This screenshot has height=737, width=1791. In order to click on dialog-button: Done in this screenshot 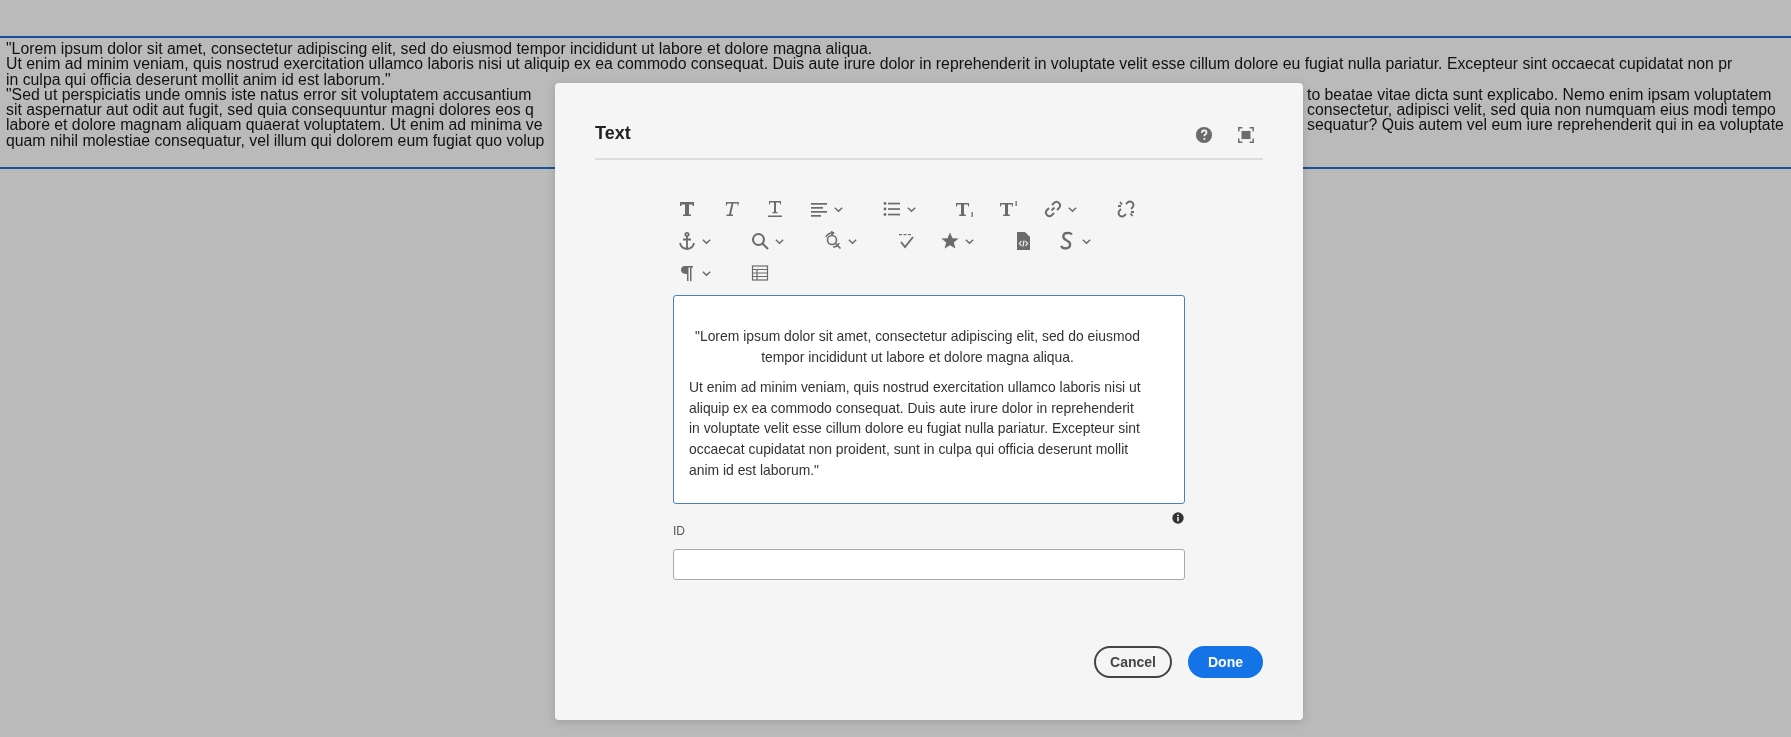, I will do `click(1225, 662)`.